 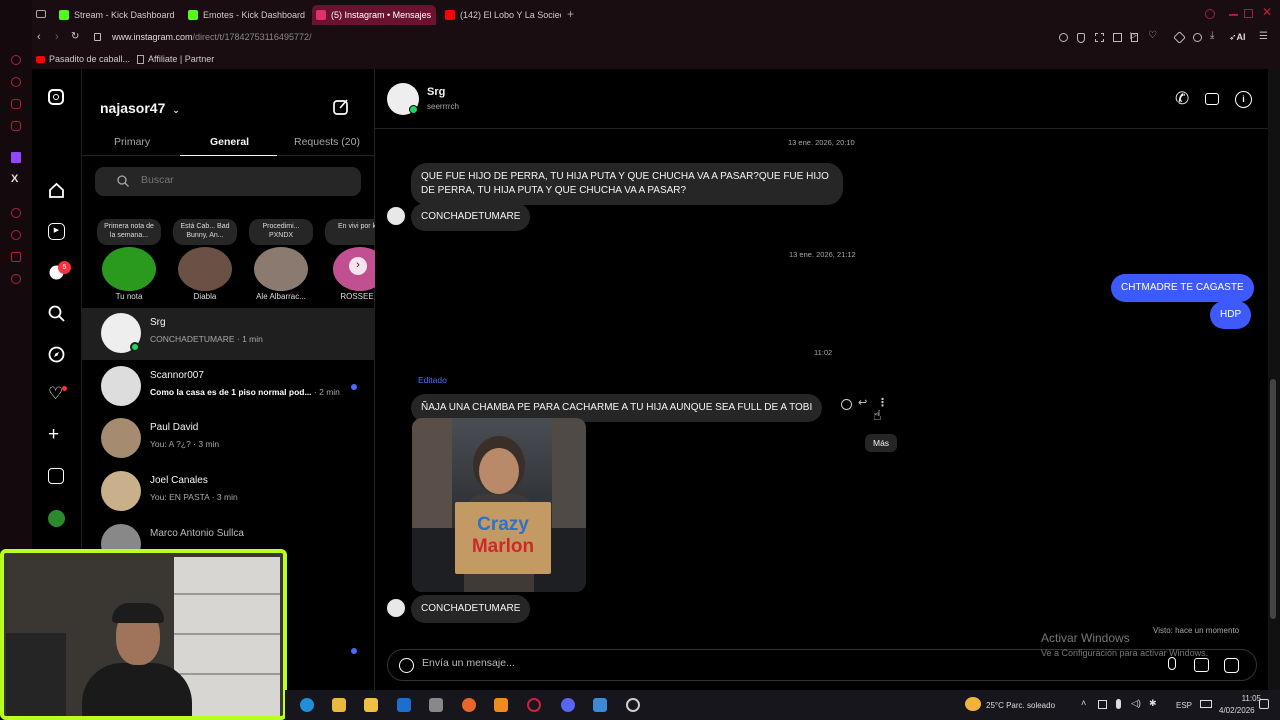 What do you see at coordinates (16, 104) in the screenshot?
I see `messenger-icon` at bounding box center [16, 104].